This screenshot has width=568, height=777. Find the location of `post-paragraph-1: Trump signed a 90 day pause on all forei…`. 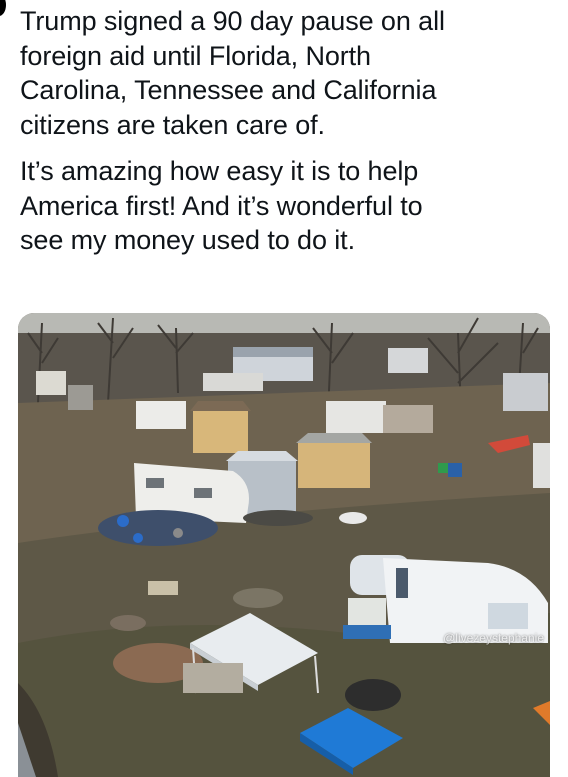

post-paragraph-1: Trump signed a 90 day pause on all forei… is located at coordinates (232, 73).